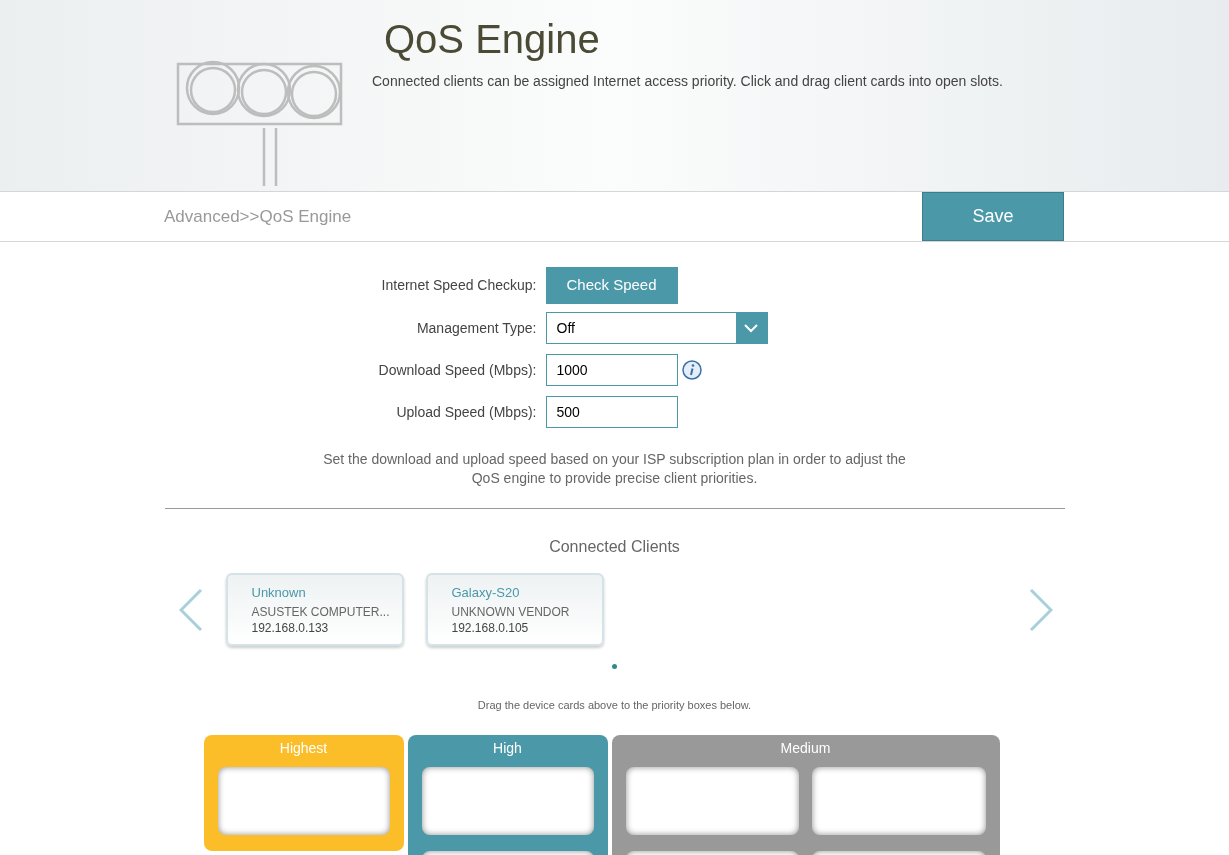  I want to click on upload-speed-field: 500, so click(611, 412).